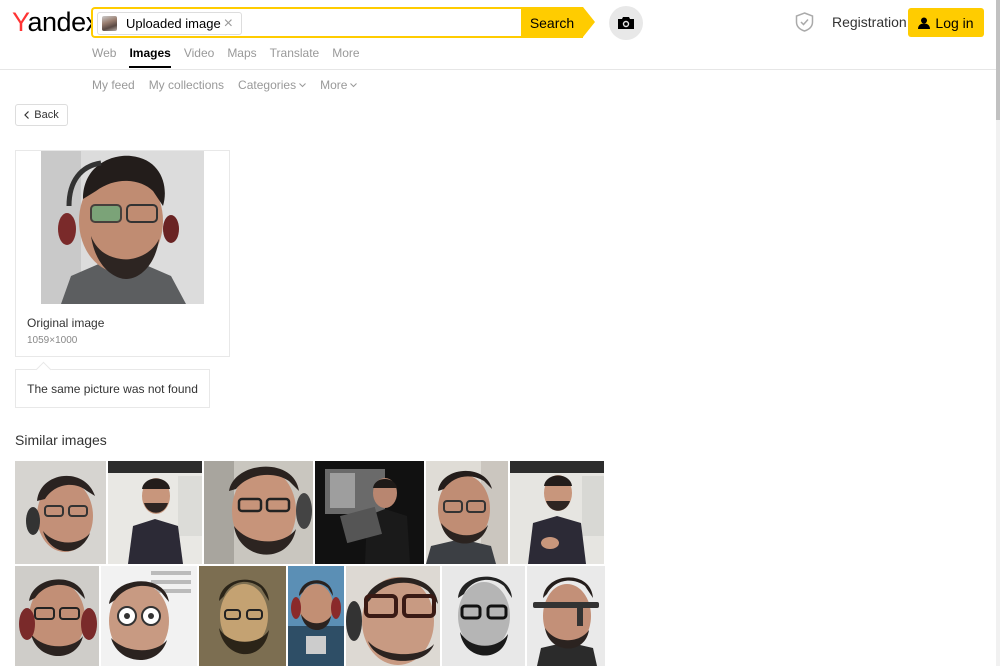  I want to click on camera-button, so click(626, 23).